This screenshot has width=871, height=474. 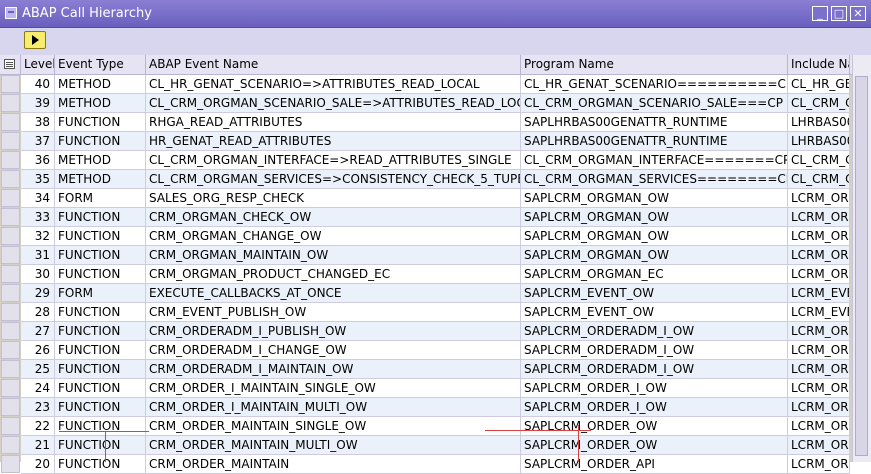 What do you see at coordinates (35, 40) in the screenshot?
I see `execute-button` at bounding box center [35, 40].